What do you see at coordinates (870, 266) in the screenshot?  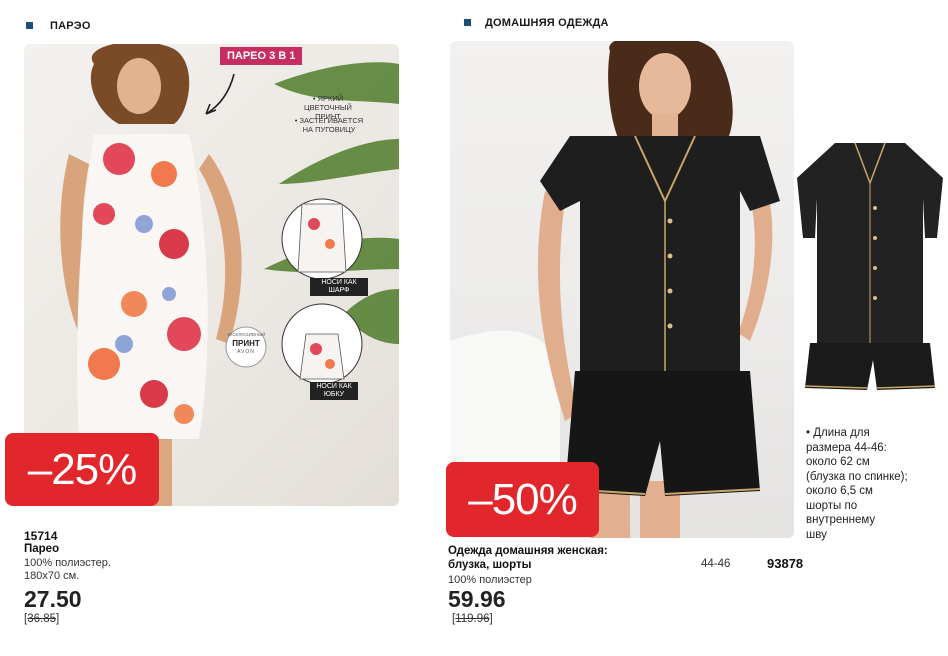 I see `pajama-set-cutout` at bounding box center [870, 266].